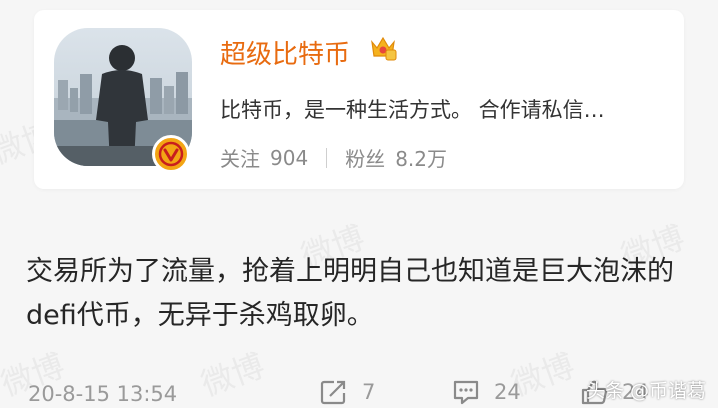 This screenshot has height=408, width=718. What do you see at coordinates (383, 47) in the screenshot?
I see `vip-crown-icon` at bounding box center [383, 47].